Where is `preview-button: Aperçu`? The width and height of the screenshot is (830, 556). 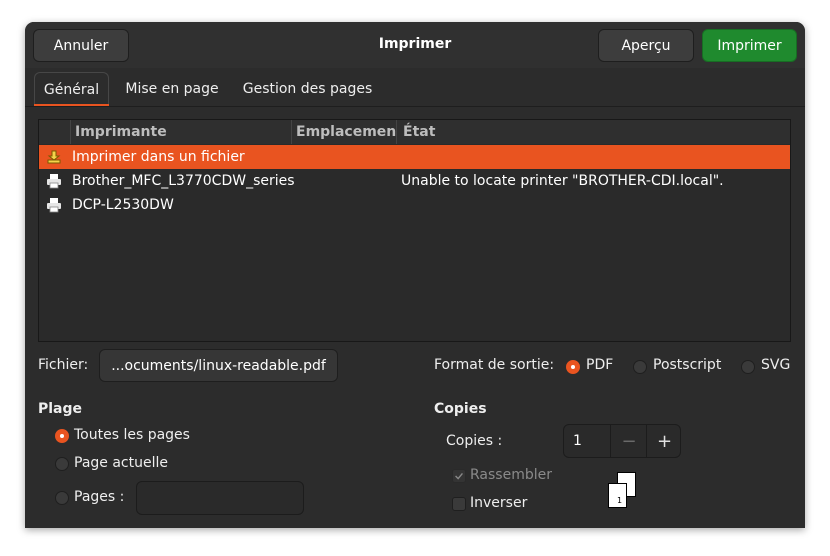
preview-button: Aperçu is located at coordinates (646, 45).